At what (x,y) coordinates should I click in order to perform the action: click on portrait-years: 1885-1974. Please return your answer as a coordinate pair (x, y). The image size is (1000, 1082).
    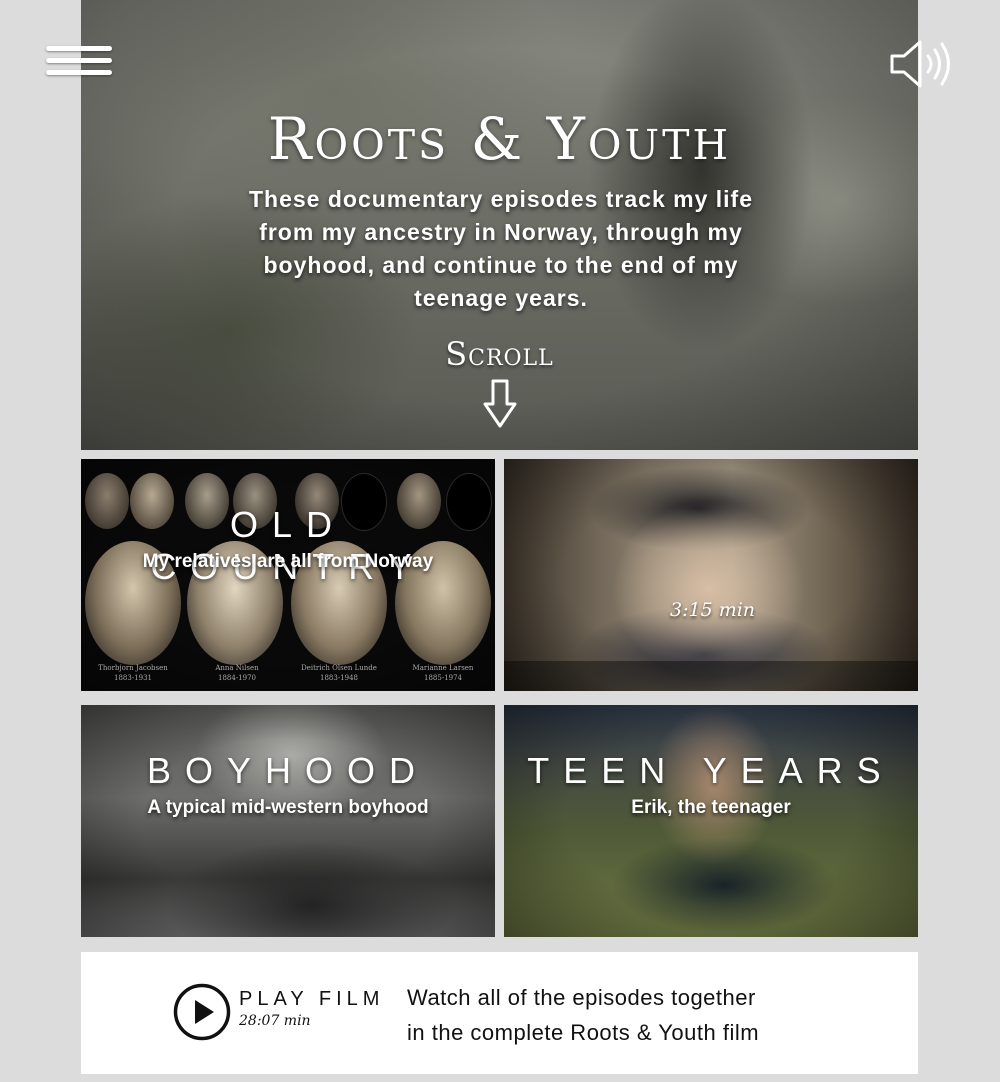
    Looking at the image, I should click on (443, 678).